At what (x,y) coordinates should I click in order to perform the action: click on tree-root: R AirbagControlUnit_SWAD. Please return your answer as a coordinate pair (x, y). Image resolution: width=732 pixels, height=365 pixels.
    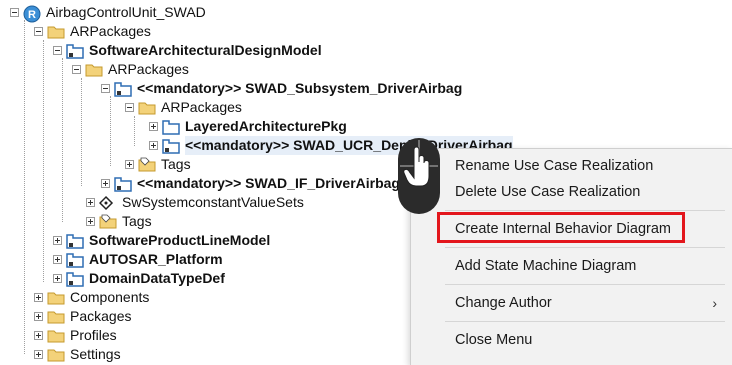
    Looking at the image, I should click on (108, 12).